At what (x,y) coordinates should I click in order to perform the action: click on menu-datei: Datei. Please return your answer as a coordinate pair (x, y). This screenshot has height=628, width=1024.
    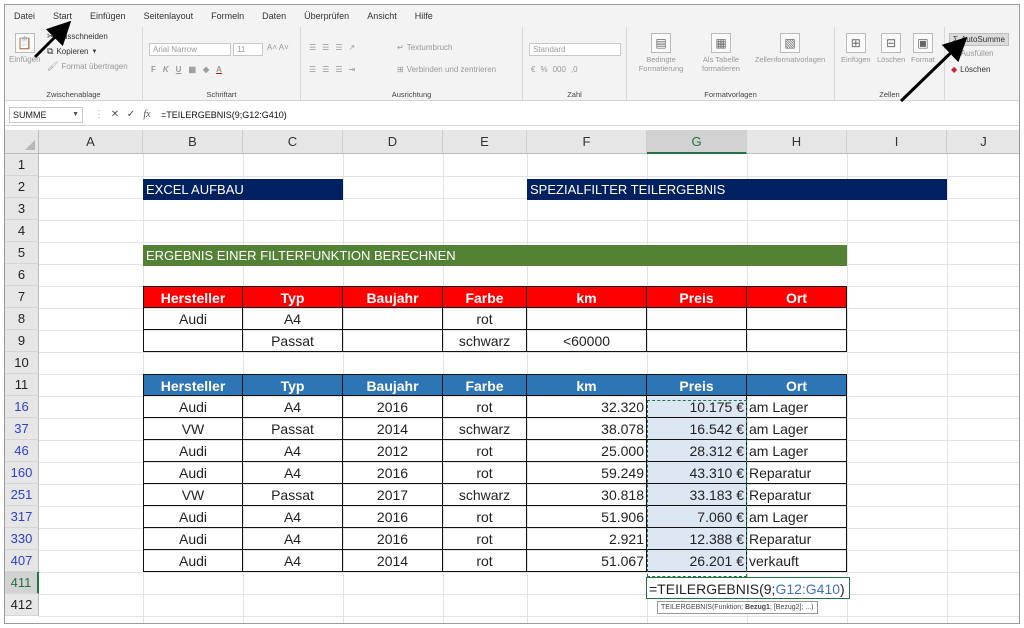
    Looking at the image, I should click on (24, 16).